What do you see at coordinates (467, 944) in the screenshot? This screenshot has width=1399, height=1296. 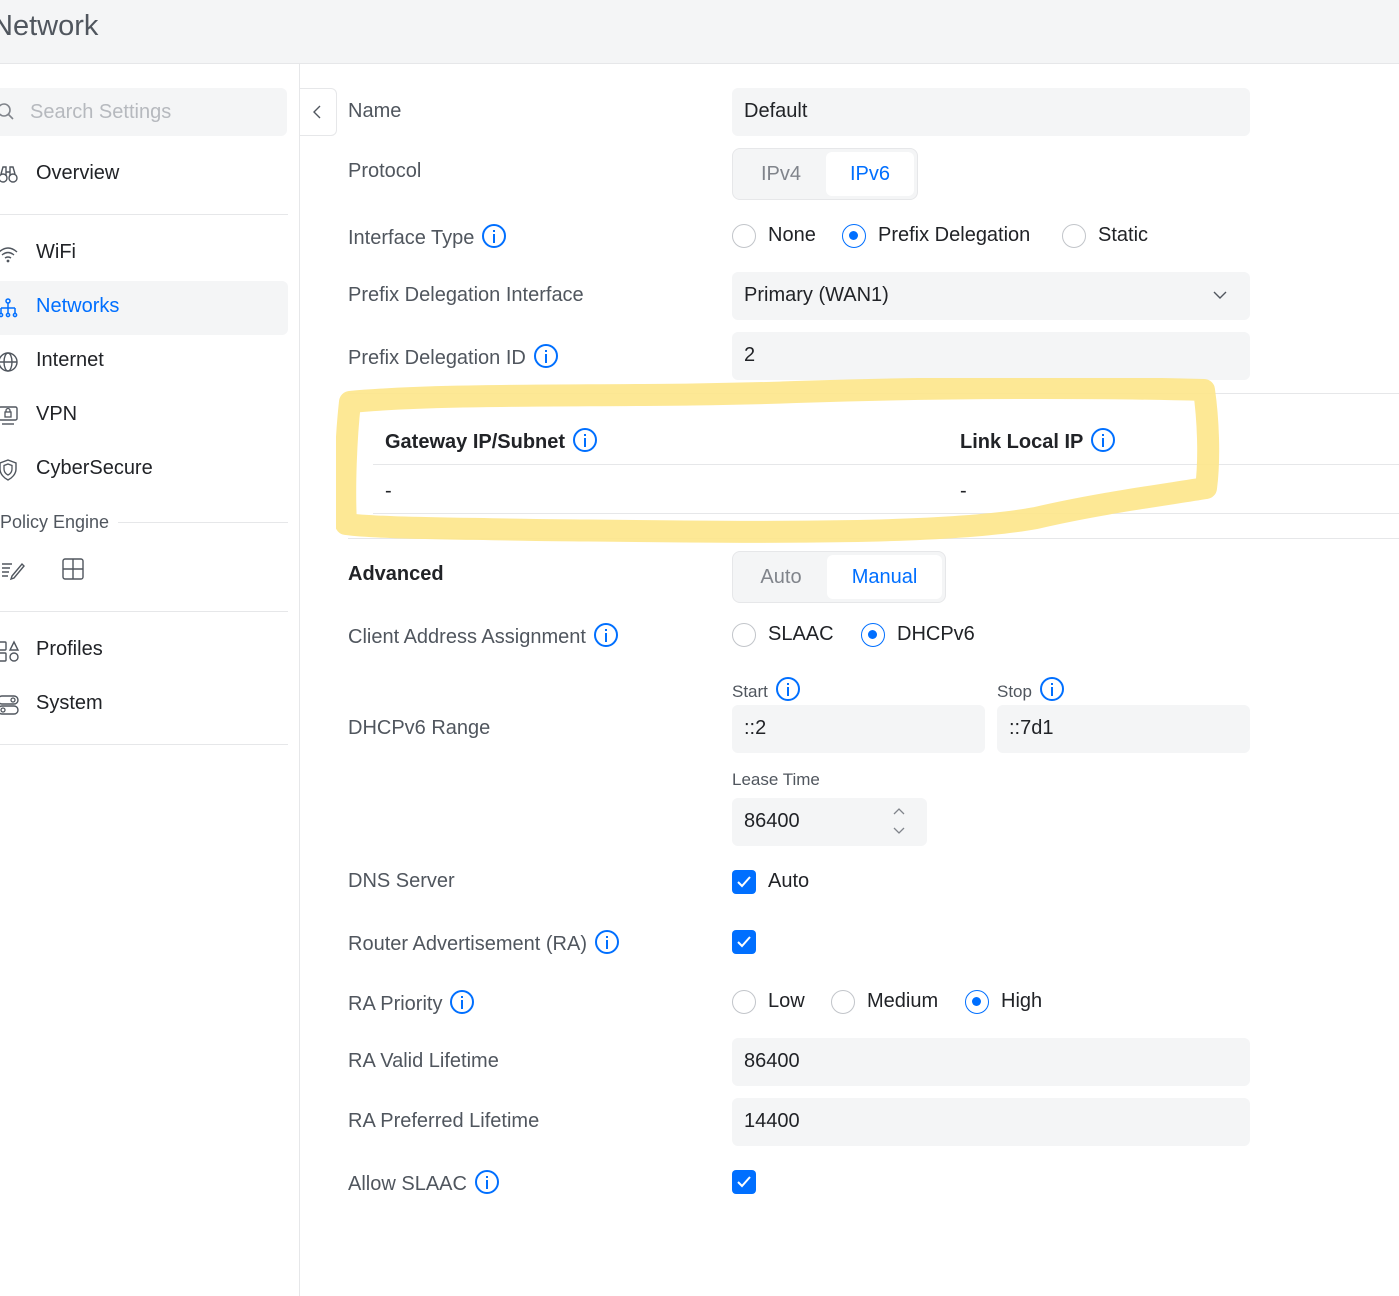 I see `ra-text: Router Advertisement (RA)` at bounding box center [467, 944].